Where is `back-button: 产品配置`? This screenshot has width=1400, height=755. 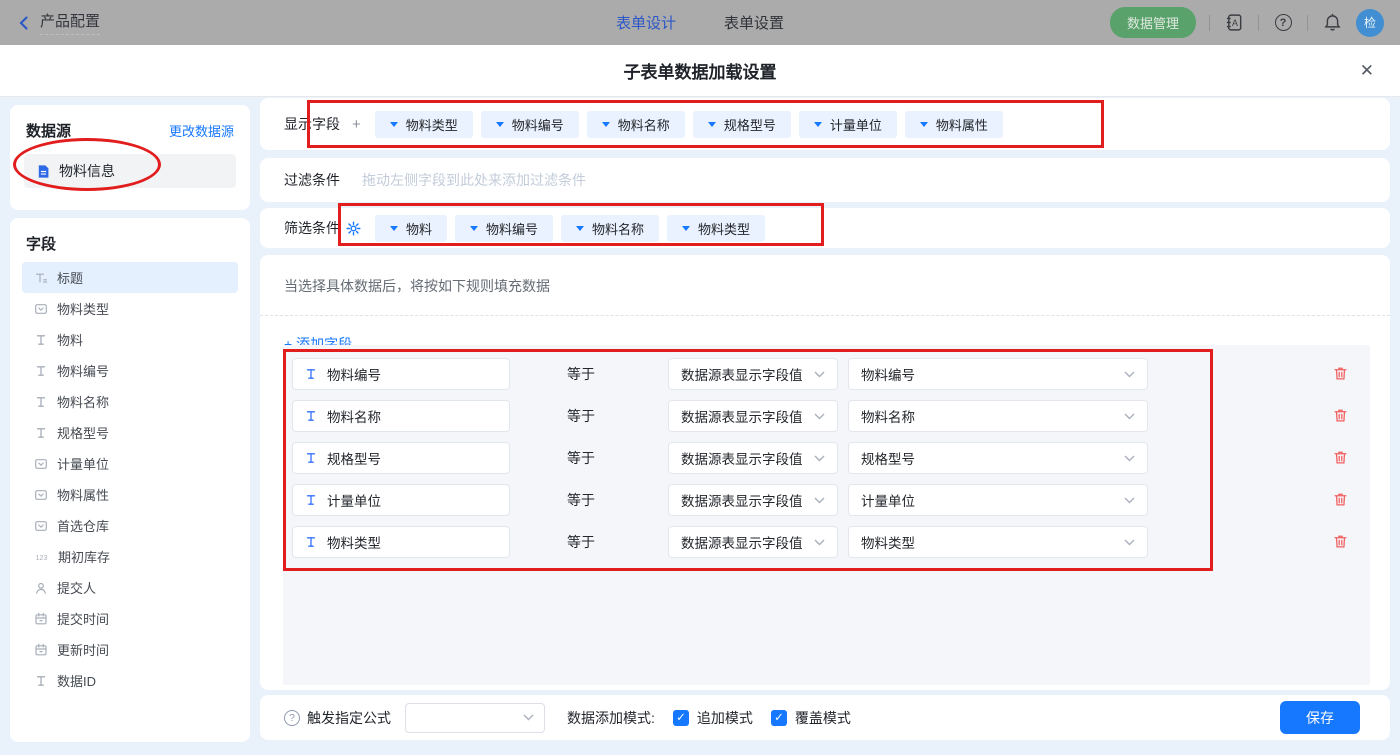
back-button: 产品配置 is located at coordinates (58, 22).